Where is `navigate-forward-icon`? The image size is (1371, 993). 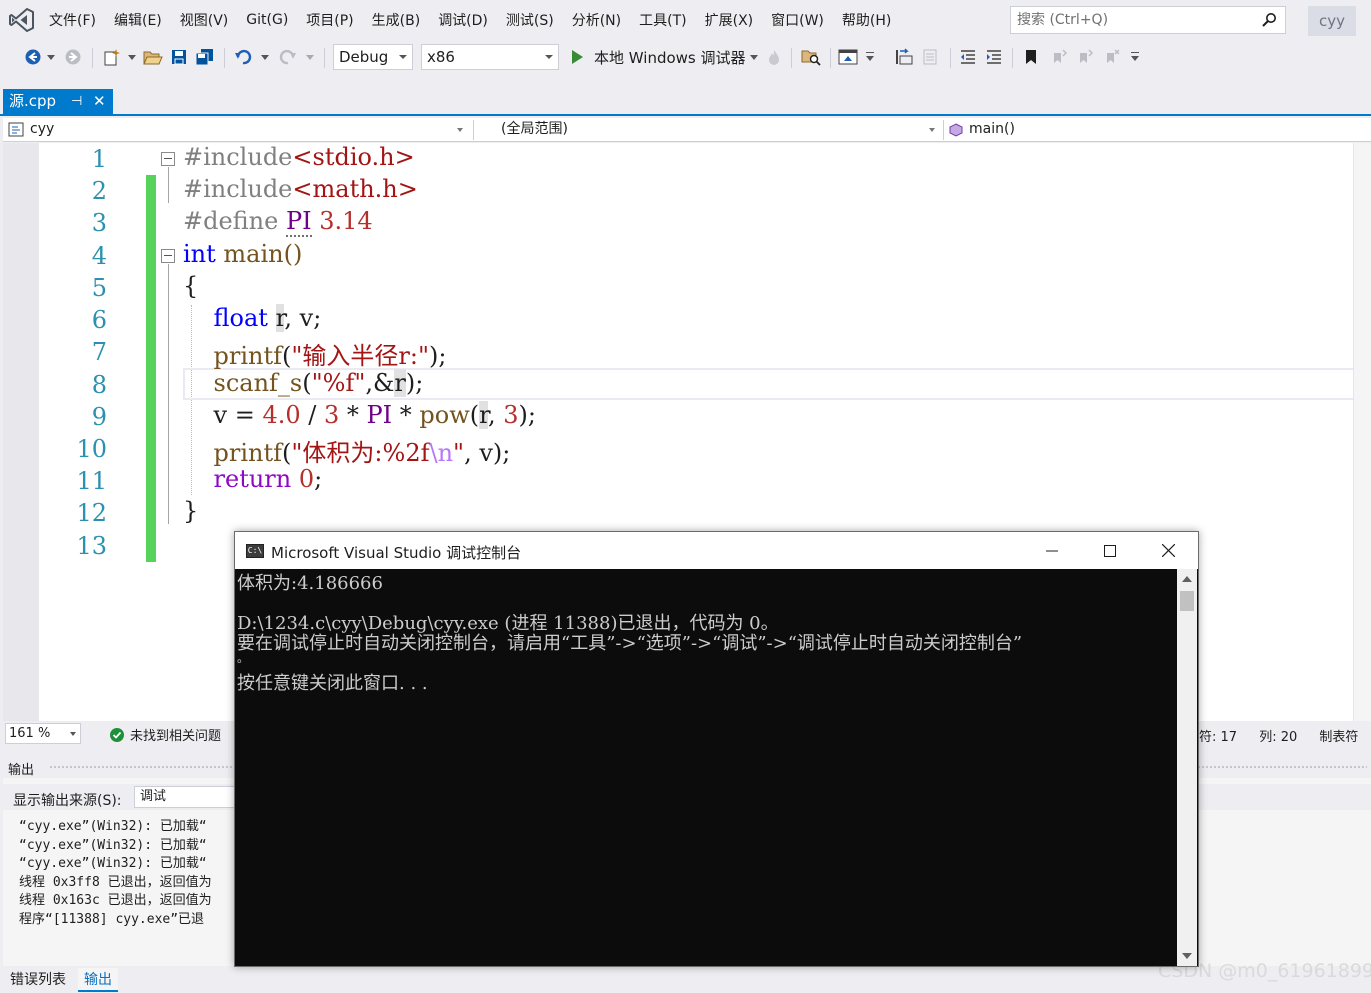
navigate-forward-icon is located at coordinates (73, 57).